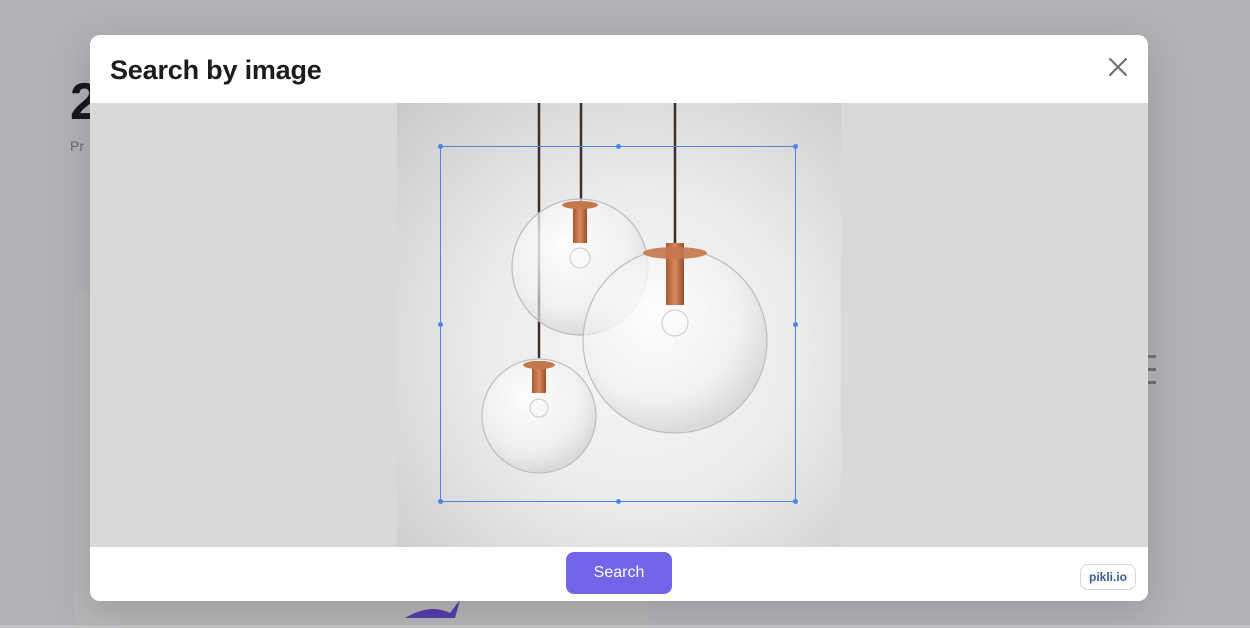 The height and width of the screenshot is (628, 1250). What do you see at coordinates (1107, 577) in the screenshot?
I see `brand-badge: pikli.io` at bounding box center [1107, 577].